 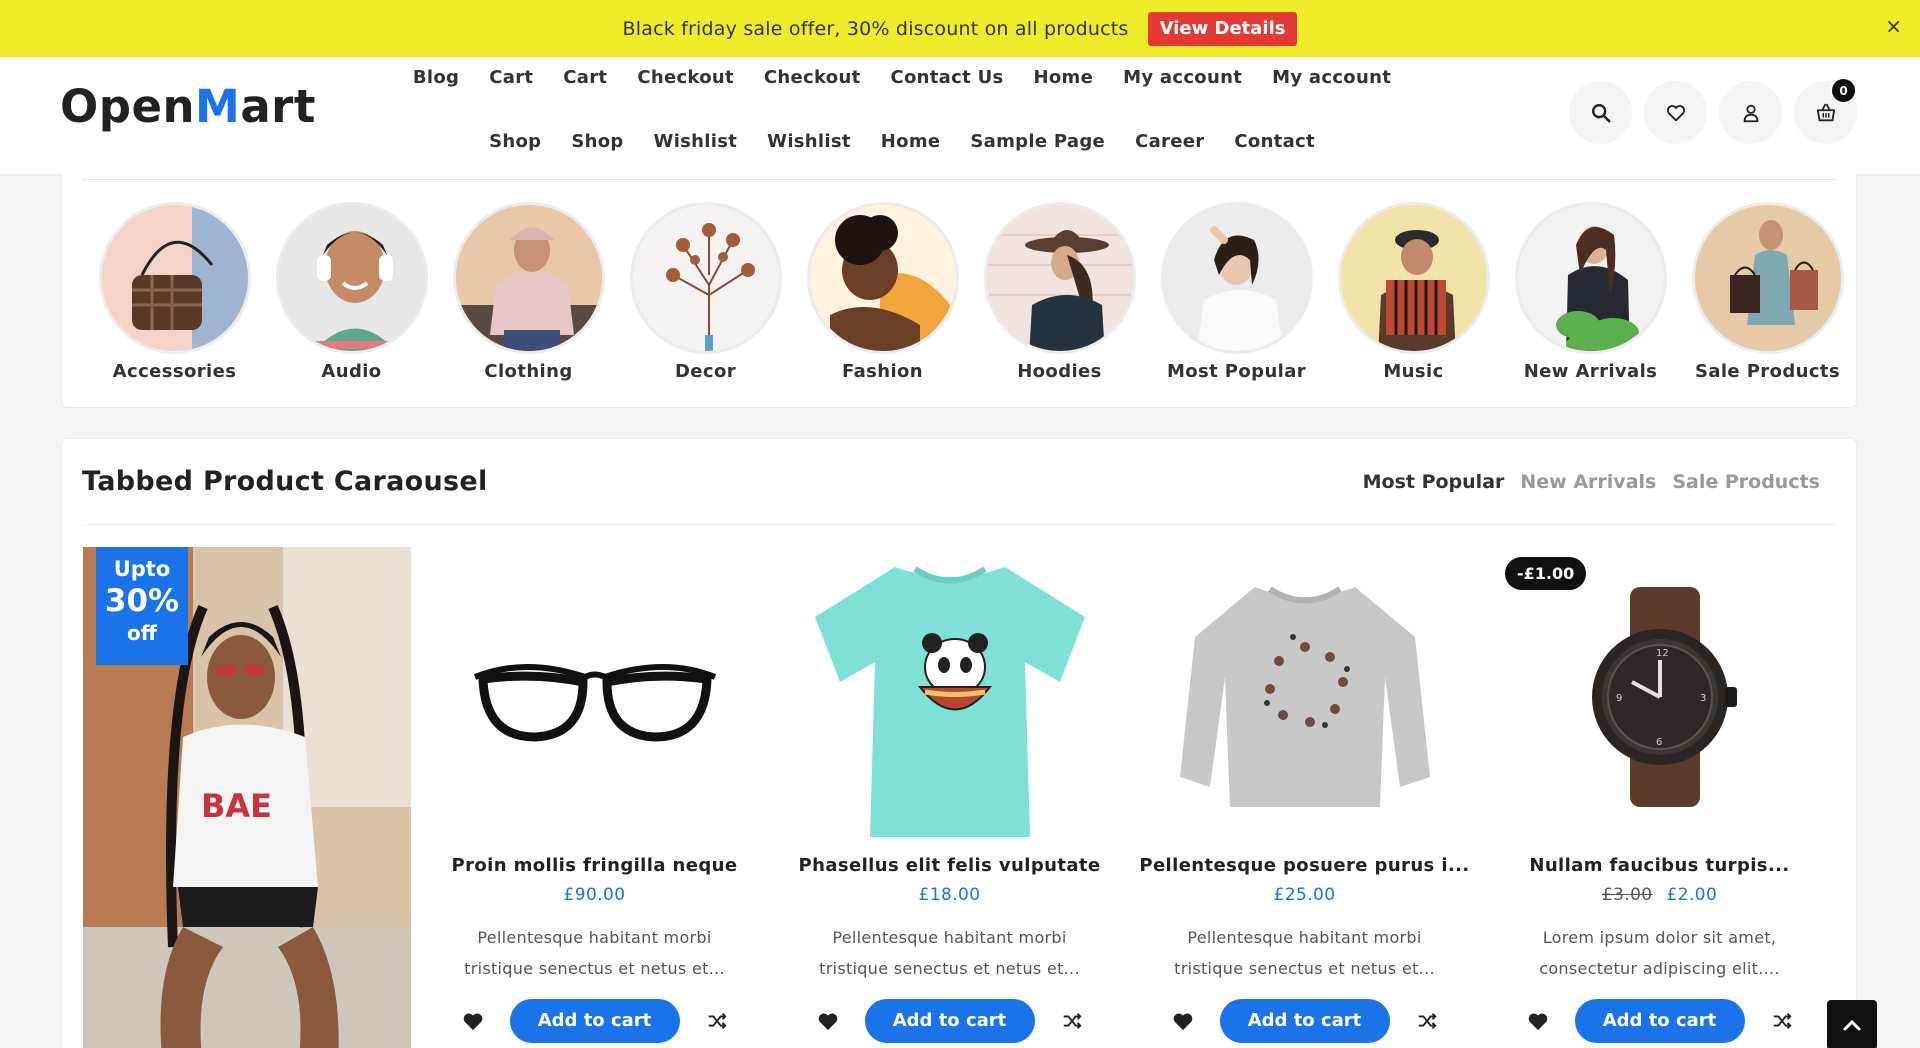 I want to click on view-details-button: View Details, so click(x=1222, y=29).